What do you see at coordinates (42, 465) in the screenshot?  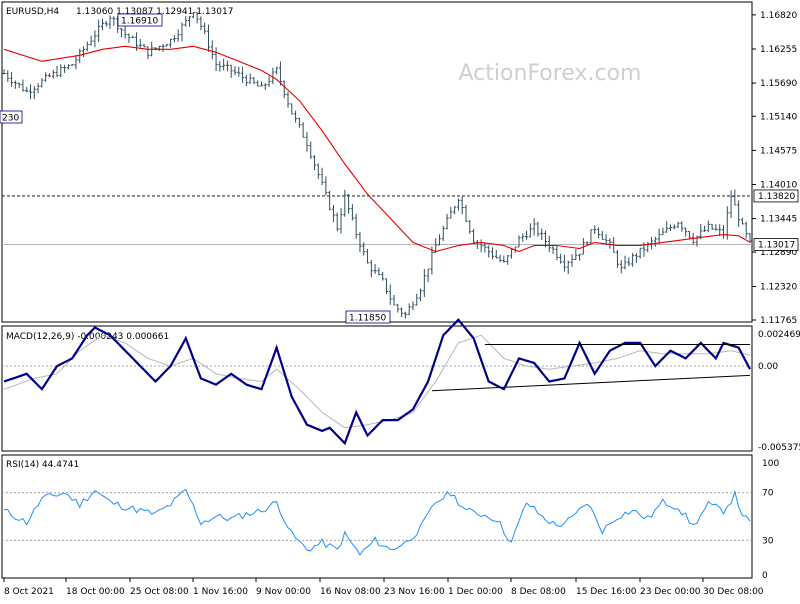 I see `rsi-label: RSI(14) 44.4741` at bounding box center [42, 465].